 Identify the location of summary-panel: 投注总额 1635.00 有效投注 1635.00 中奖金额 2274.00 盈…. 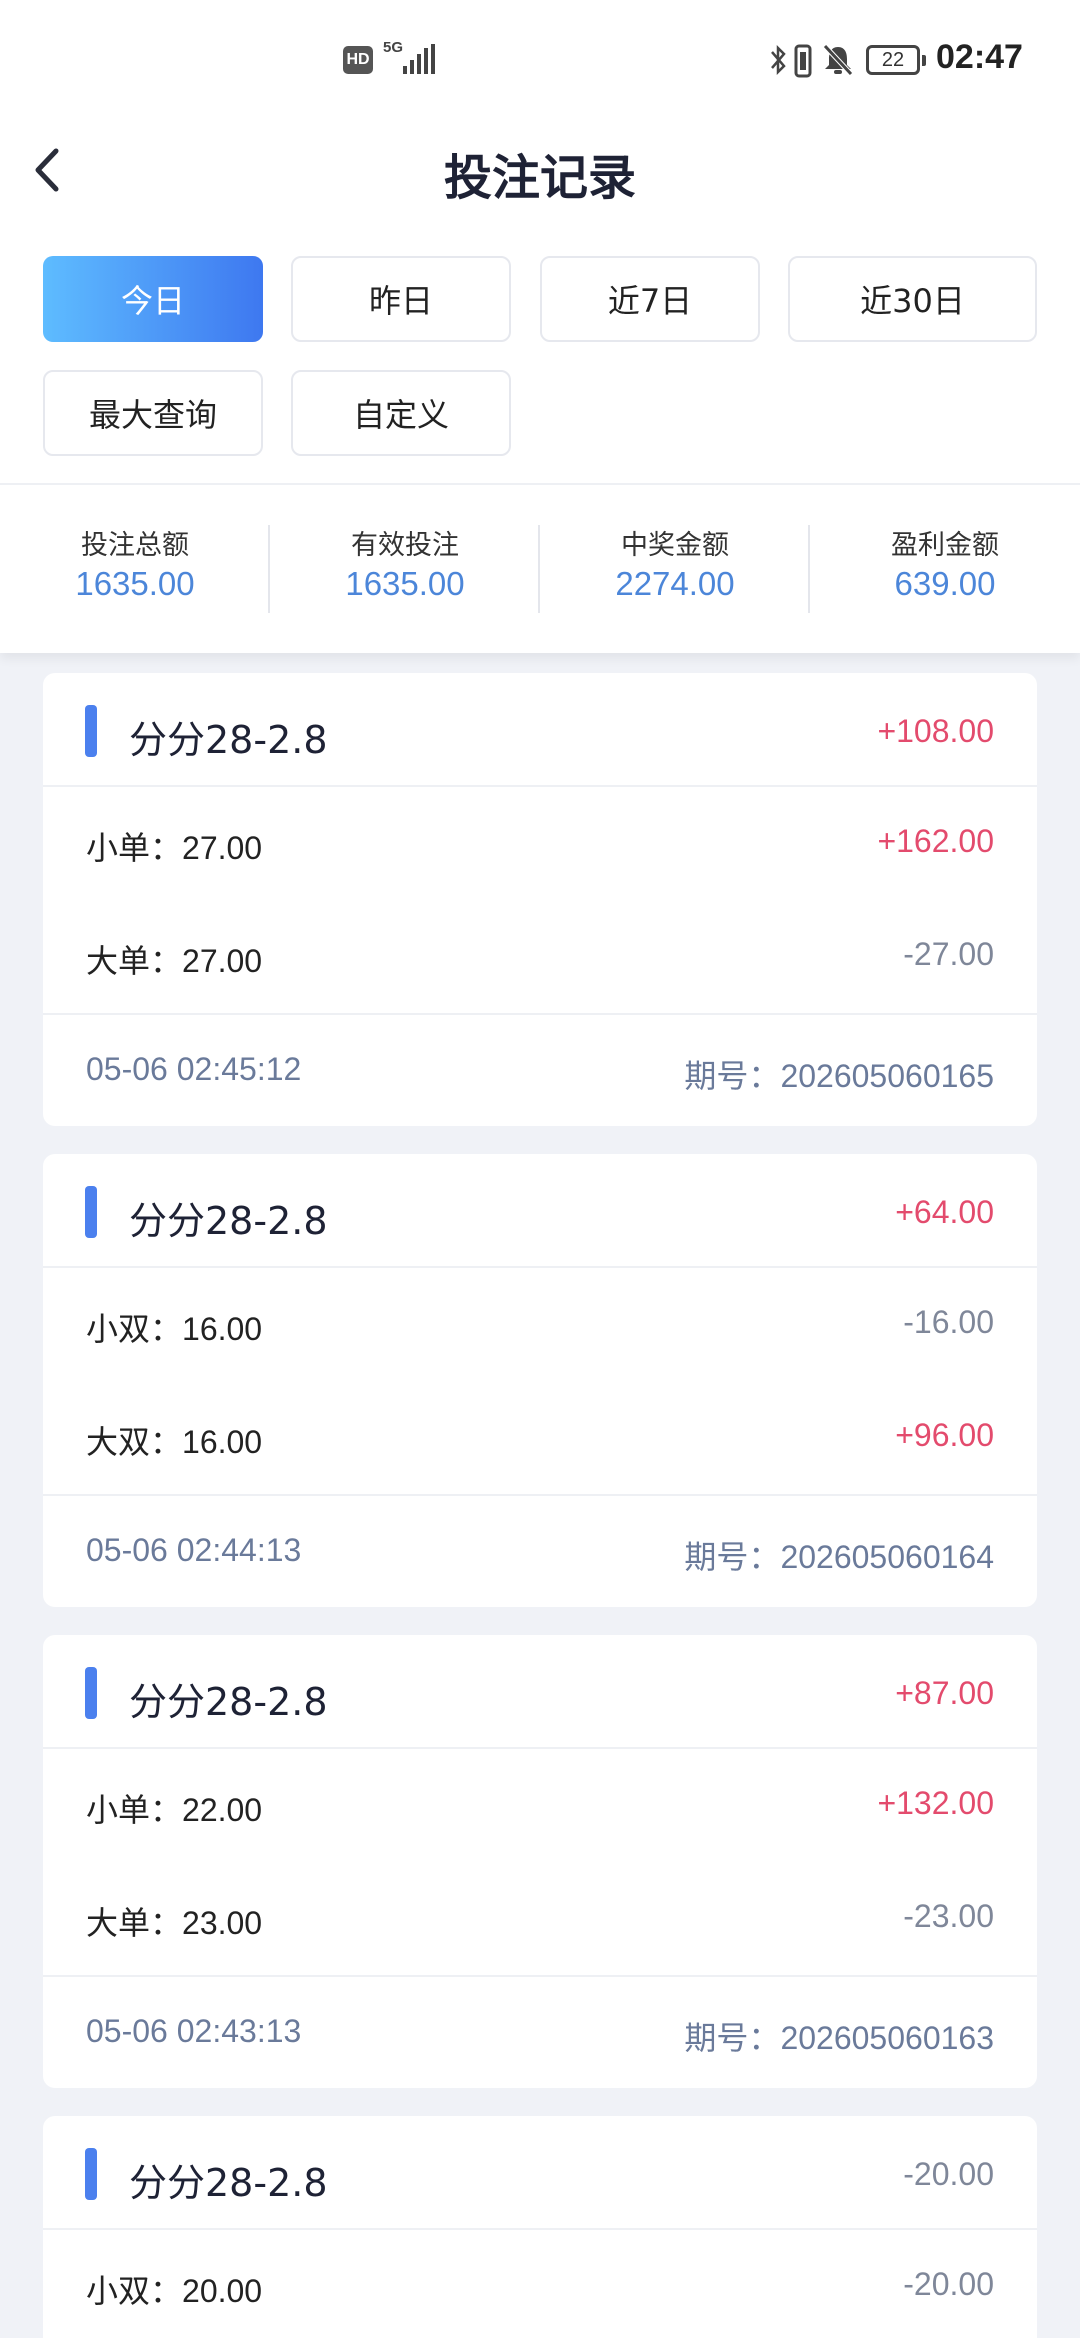
(540, 568).